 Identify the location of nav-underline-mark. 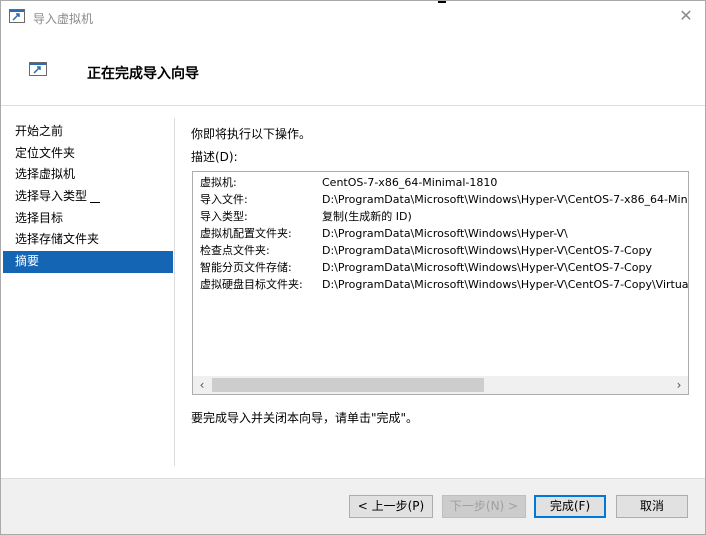
(95, 203).